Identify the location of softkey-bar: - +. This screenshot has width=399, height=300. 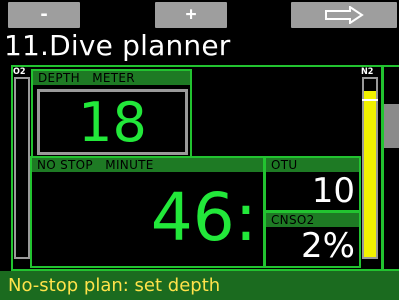
(199, 15).